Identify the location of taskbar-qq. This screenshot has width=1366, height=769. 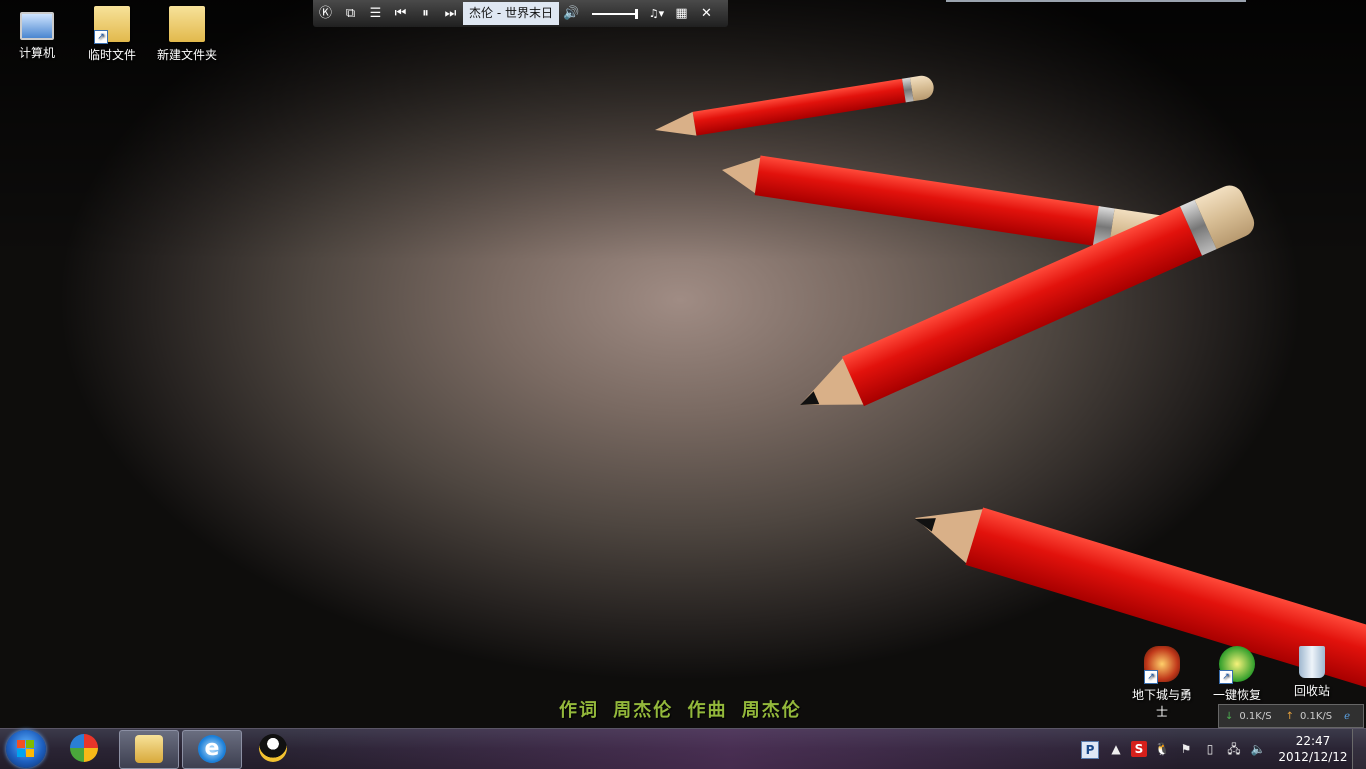
(273, 748).